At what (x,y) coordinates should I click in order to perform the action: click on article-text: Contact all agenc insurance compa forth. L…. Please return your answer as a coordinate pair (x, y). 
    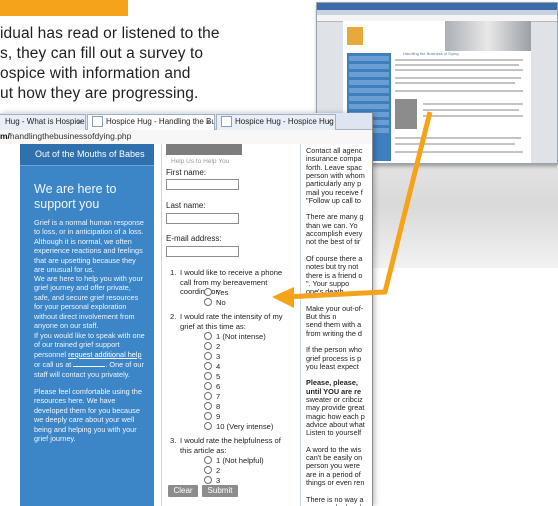
    Looking at the image, I should click on (338, 325).